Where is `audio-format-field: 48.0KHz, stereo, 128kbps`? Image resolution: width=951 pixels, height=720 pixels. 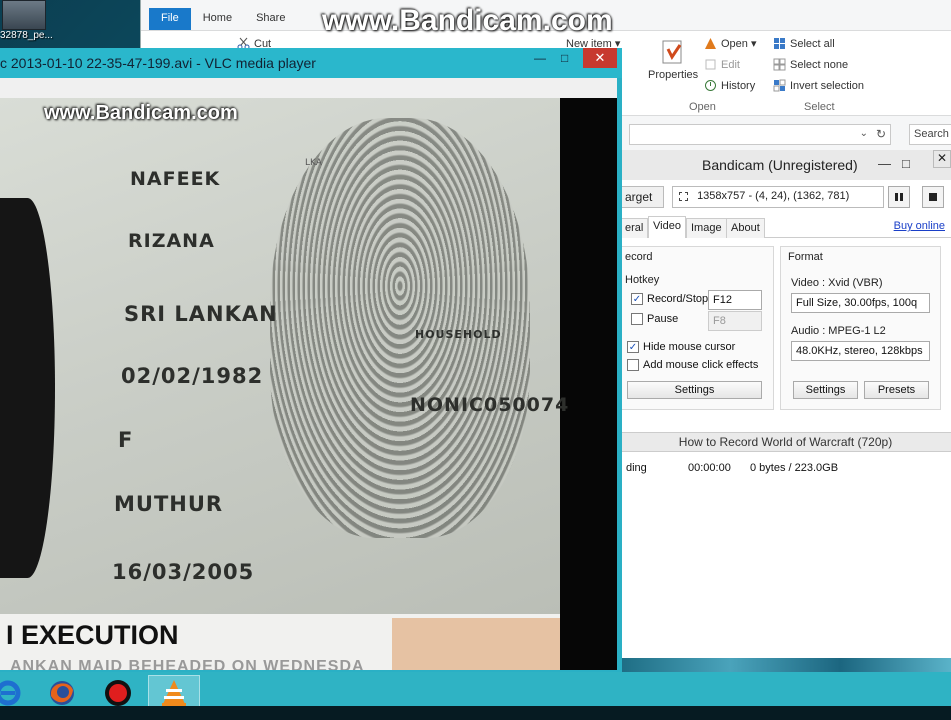
audio-format-field: 48.0KHz, stereo, 128kbps is located at coordinates (860, 351).